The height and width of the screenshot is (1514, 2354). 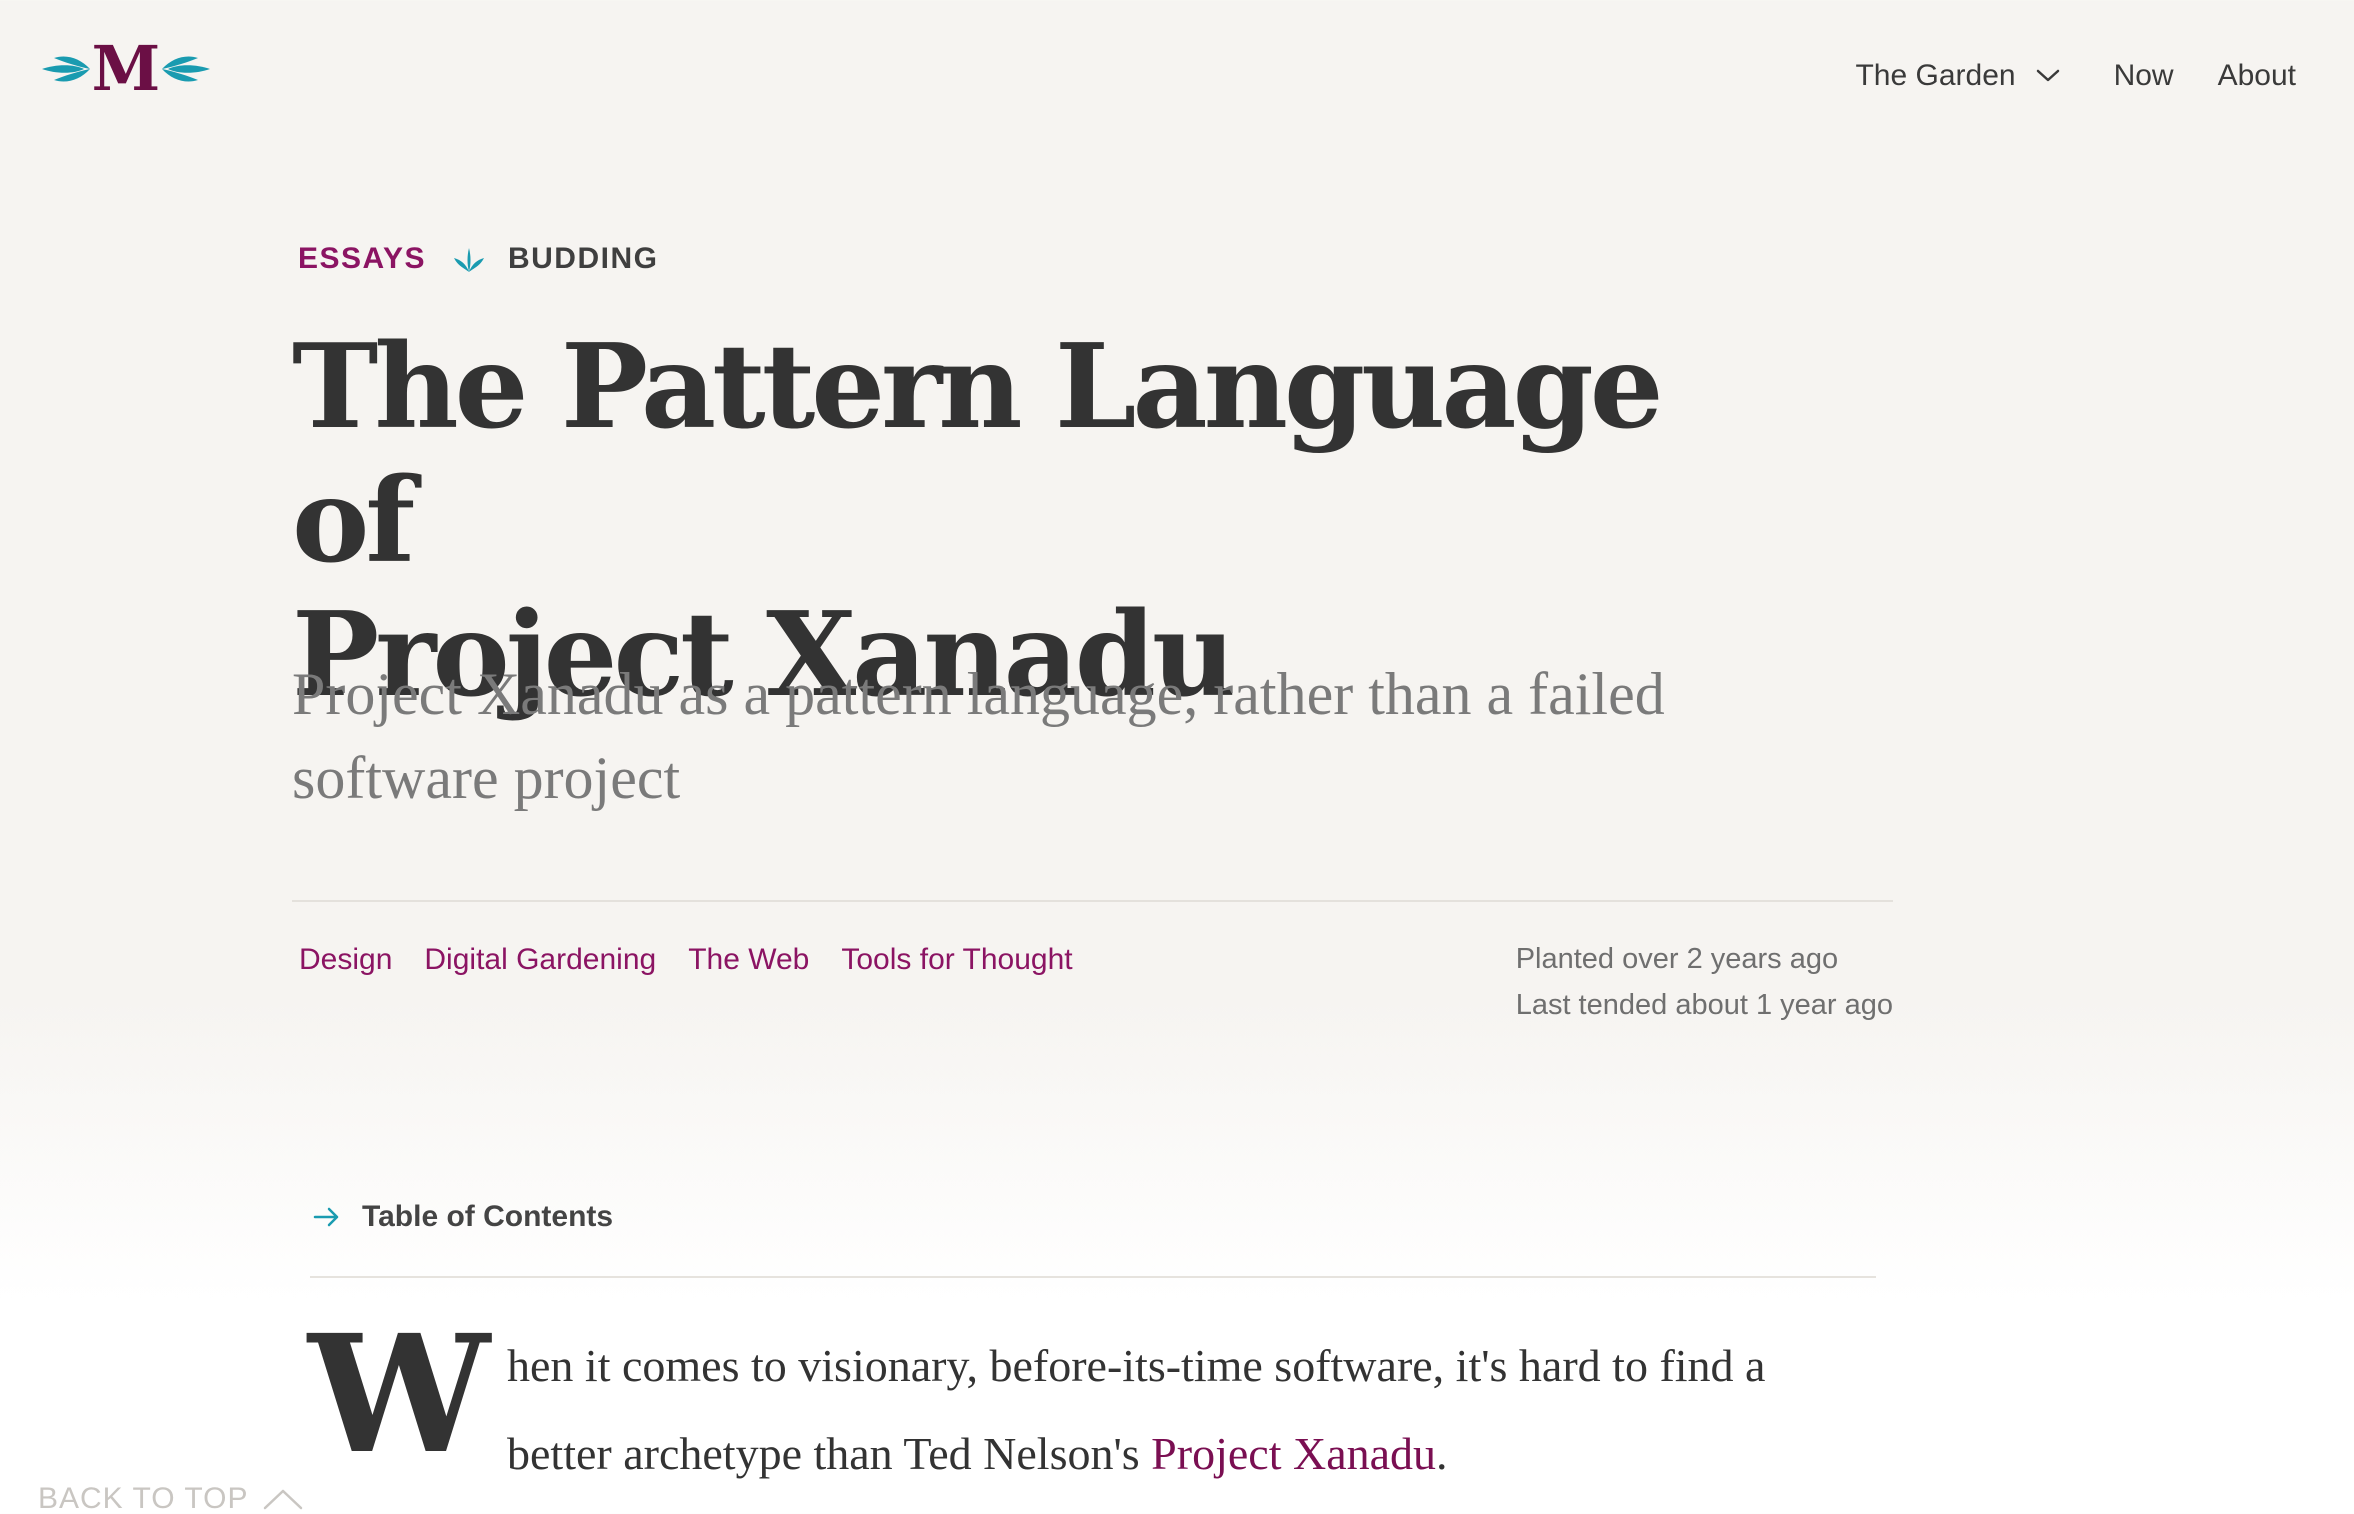 What do you see at coordinates (1677, 959) in the screenshot?
I see `planted-date: Planted over 2 years ago` at bounding box center [1677, 959].